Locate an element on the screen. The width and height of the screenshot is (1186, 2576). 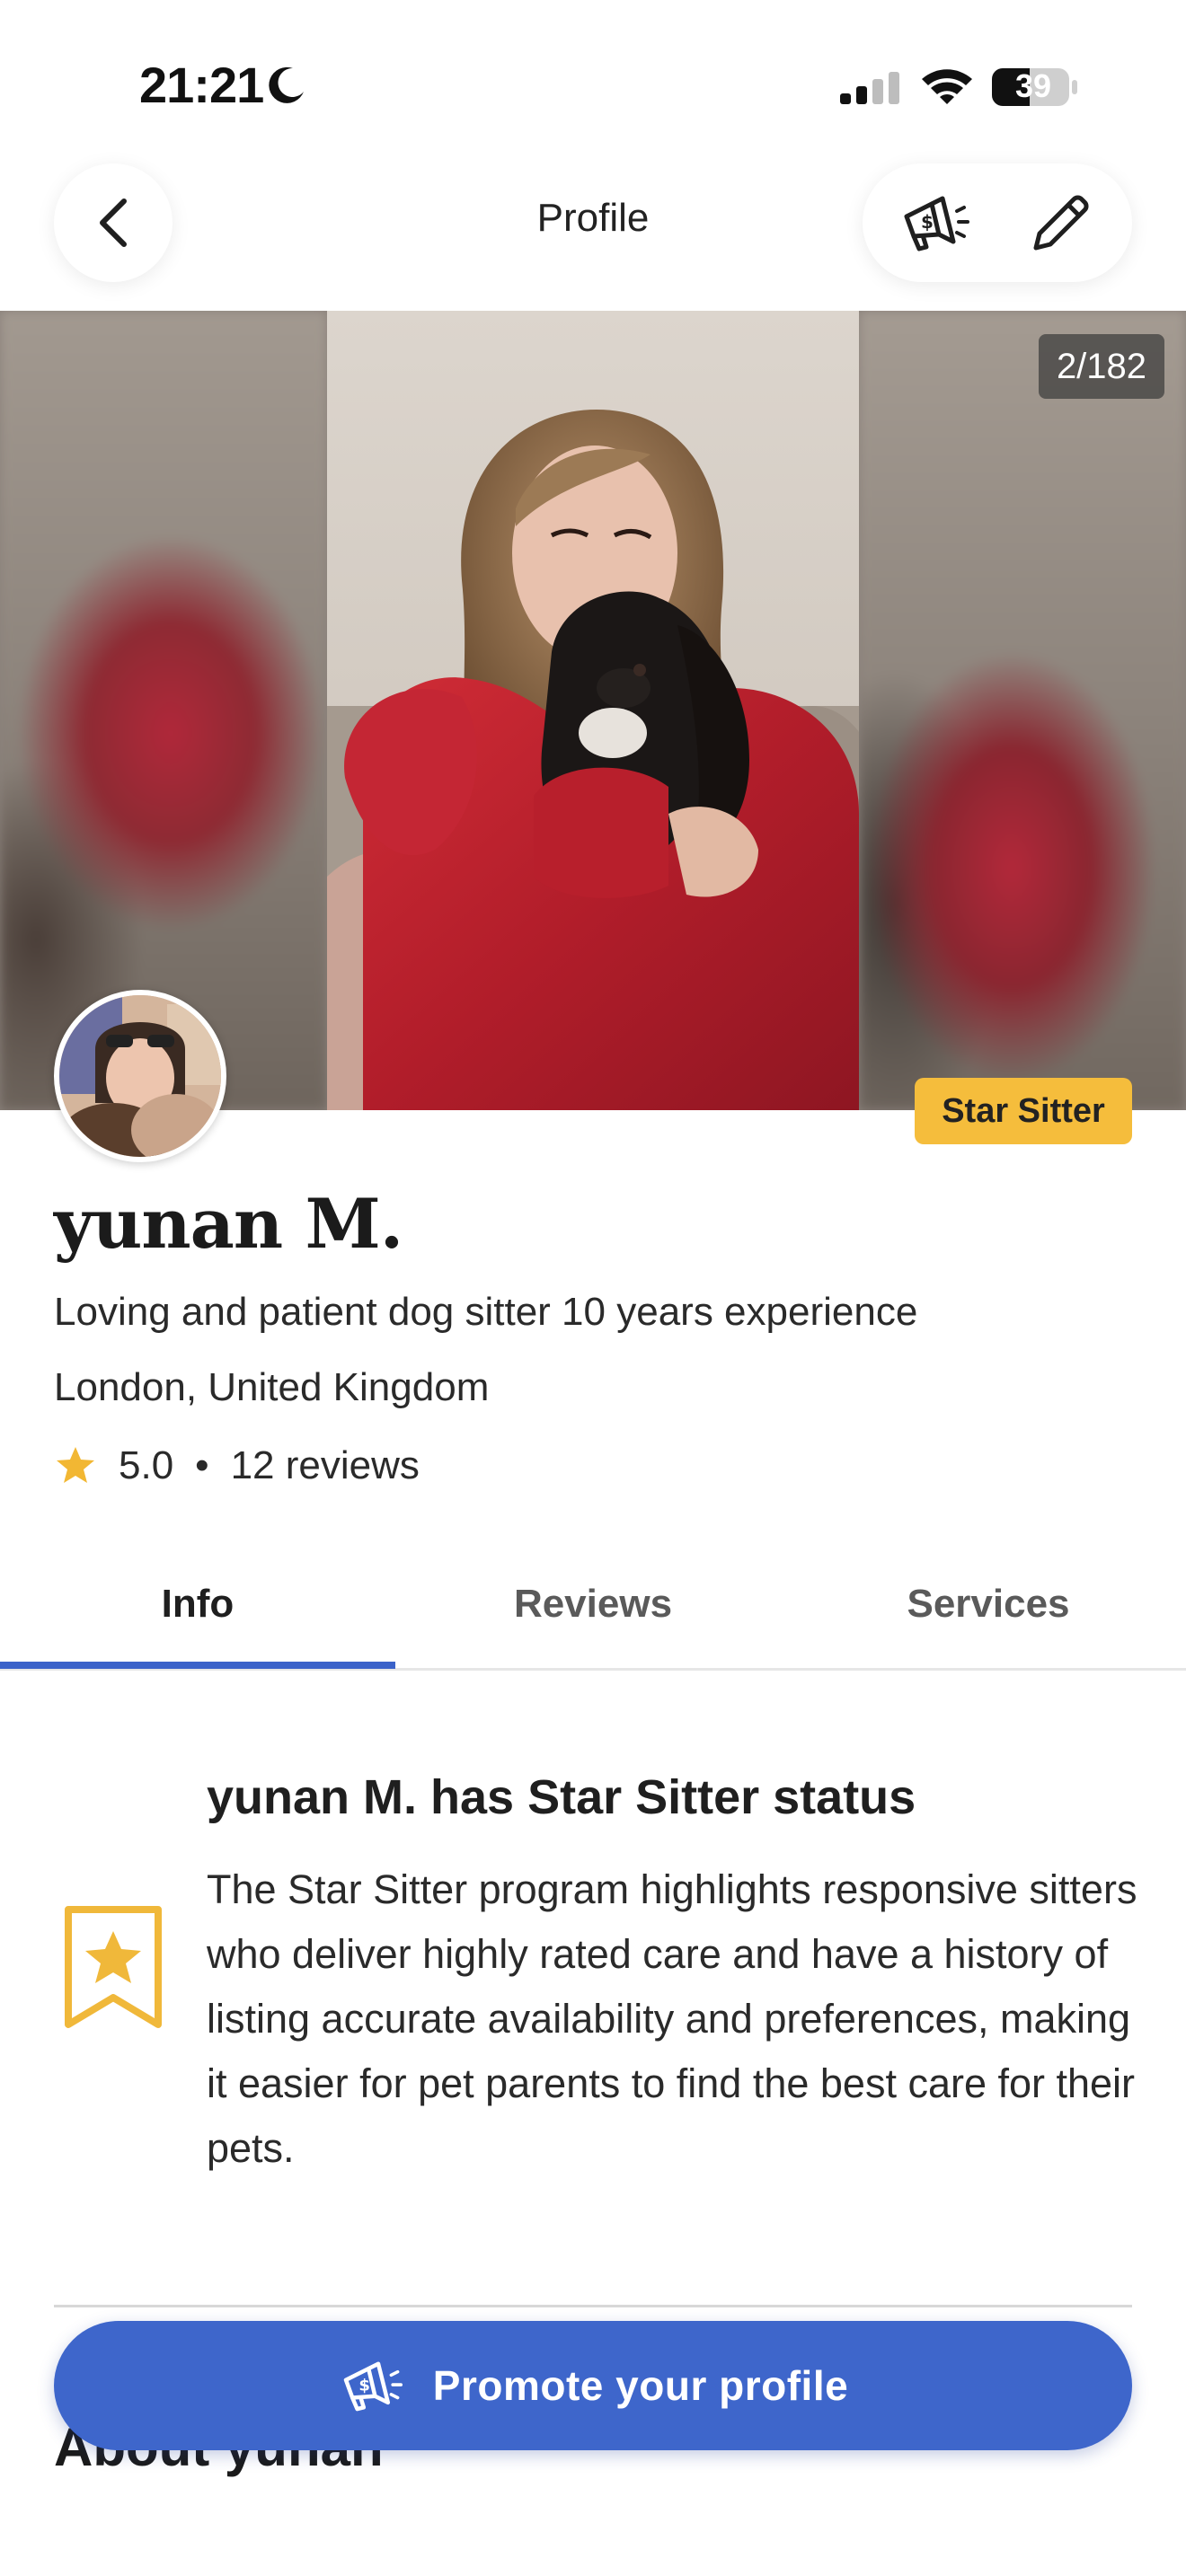
profile-photo-illustration is located at coordinates (593, 710).